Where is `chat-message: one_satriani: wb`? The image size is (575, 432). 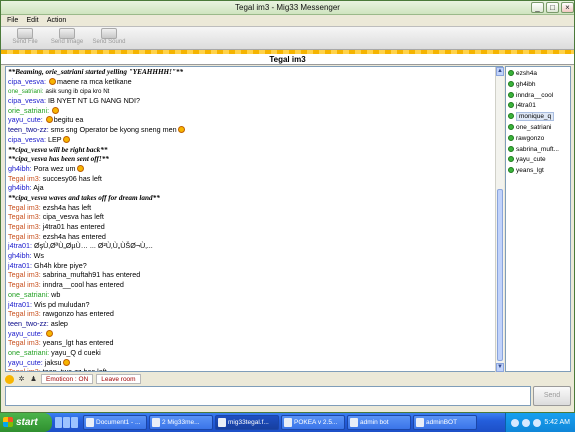
chat-message: one_satriani: wb is located at coordinates (254, 295).